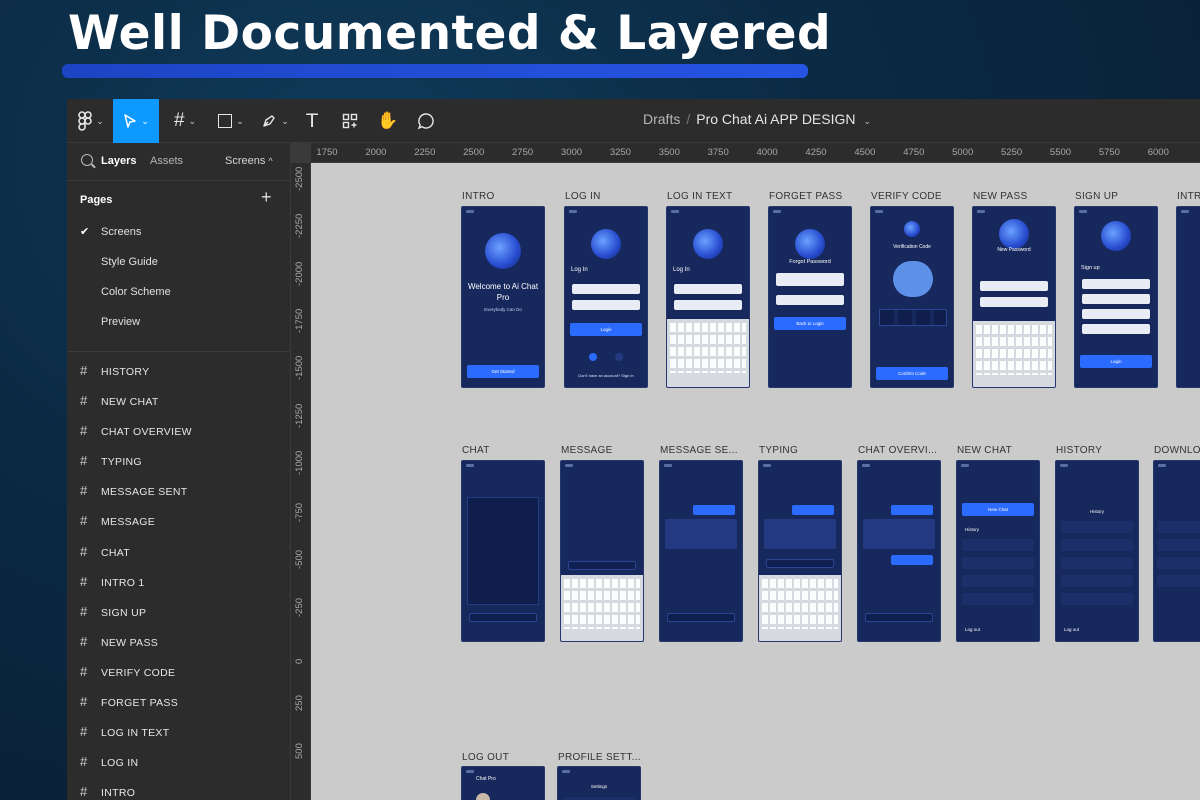  What do you see at coordinates (610, 196) in the screenshot?
I see `frame-label-login: LOG IN` at bounding box center [610, 196].